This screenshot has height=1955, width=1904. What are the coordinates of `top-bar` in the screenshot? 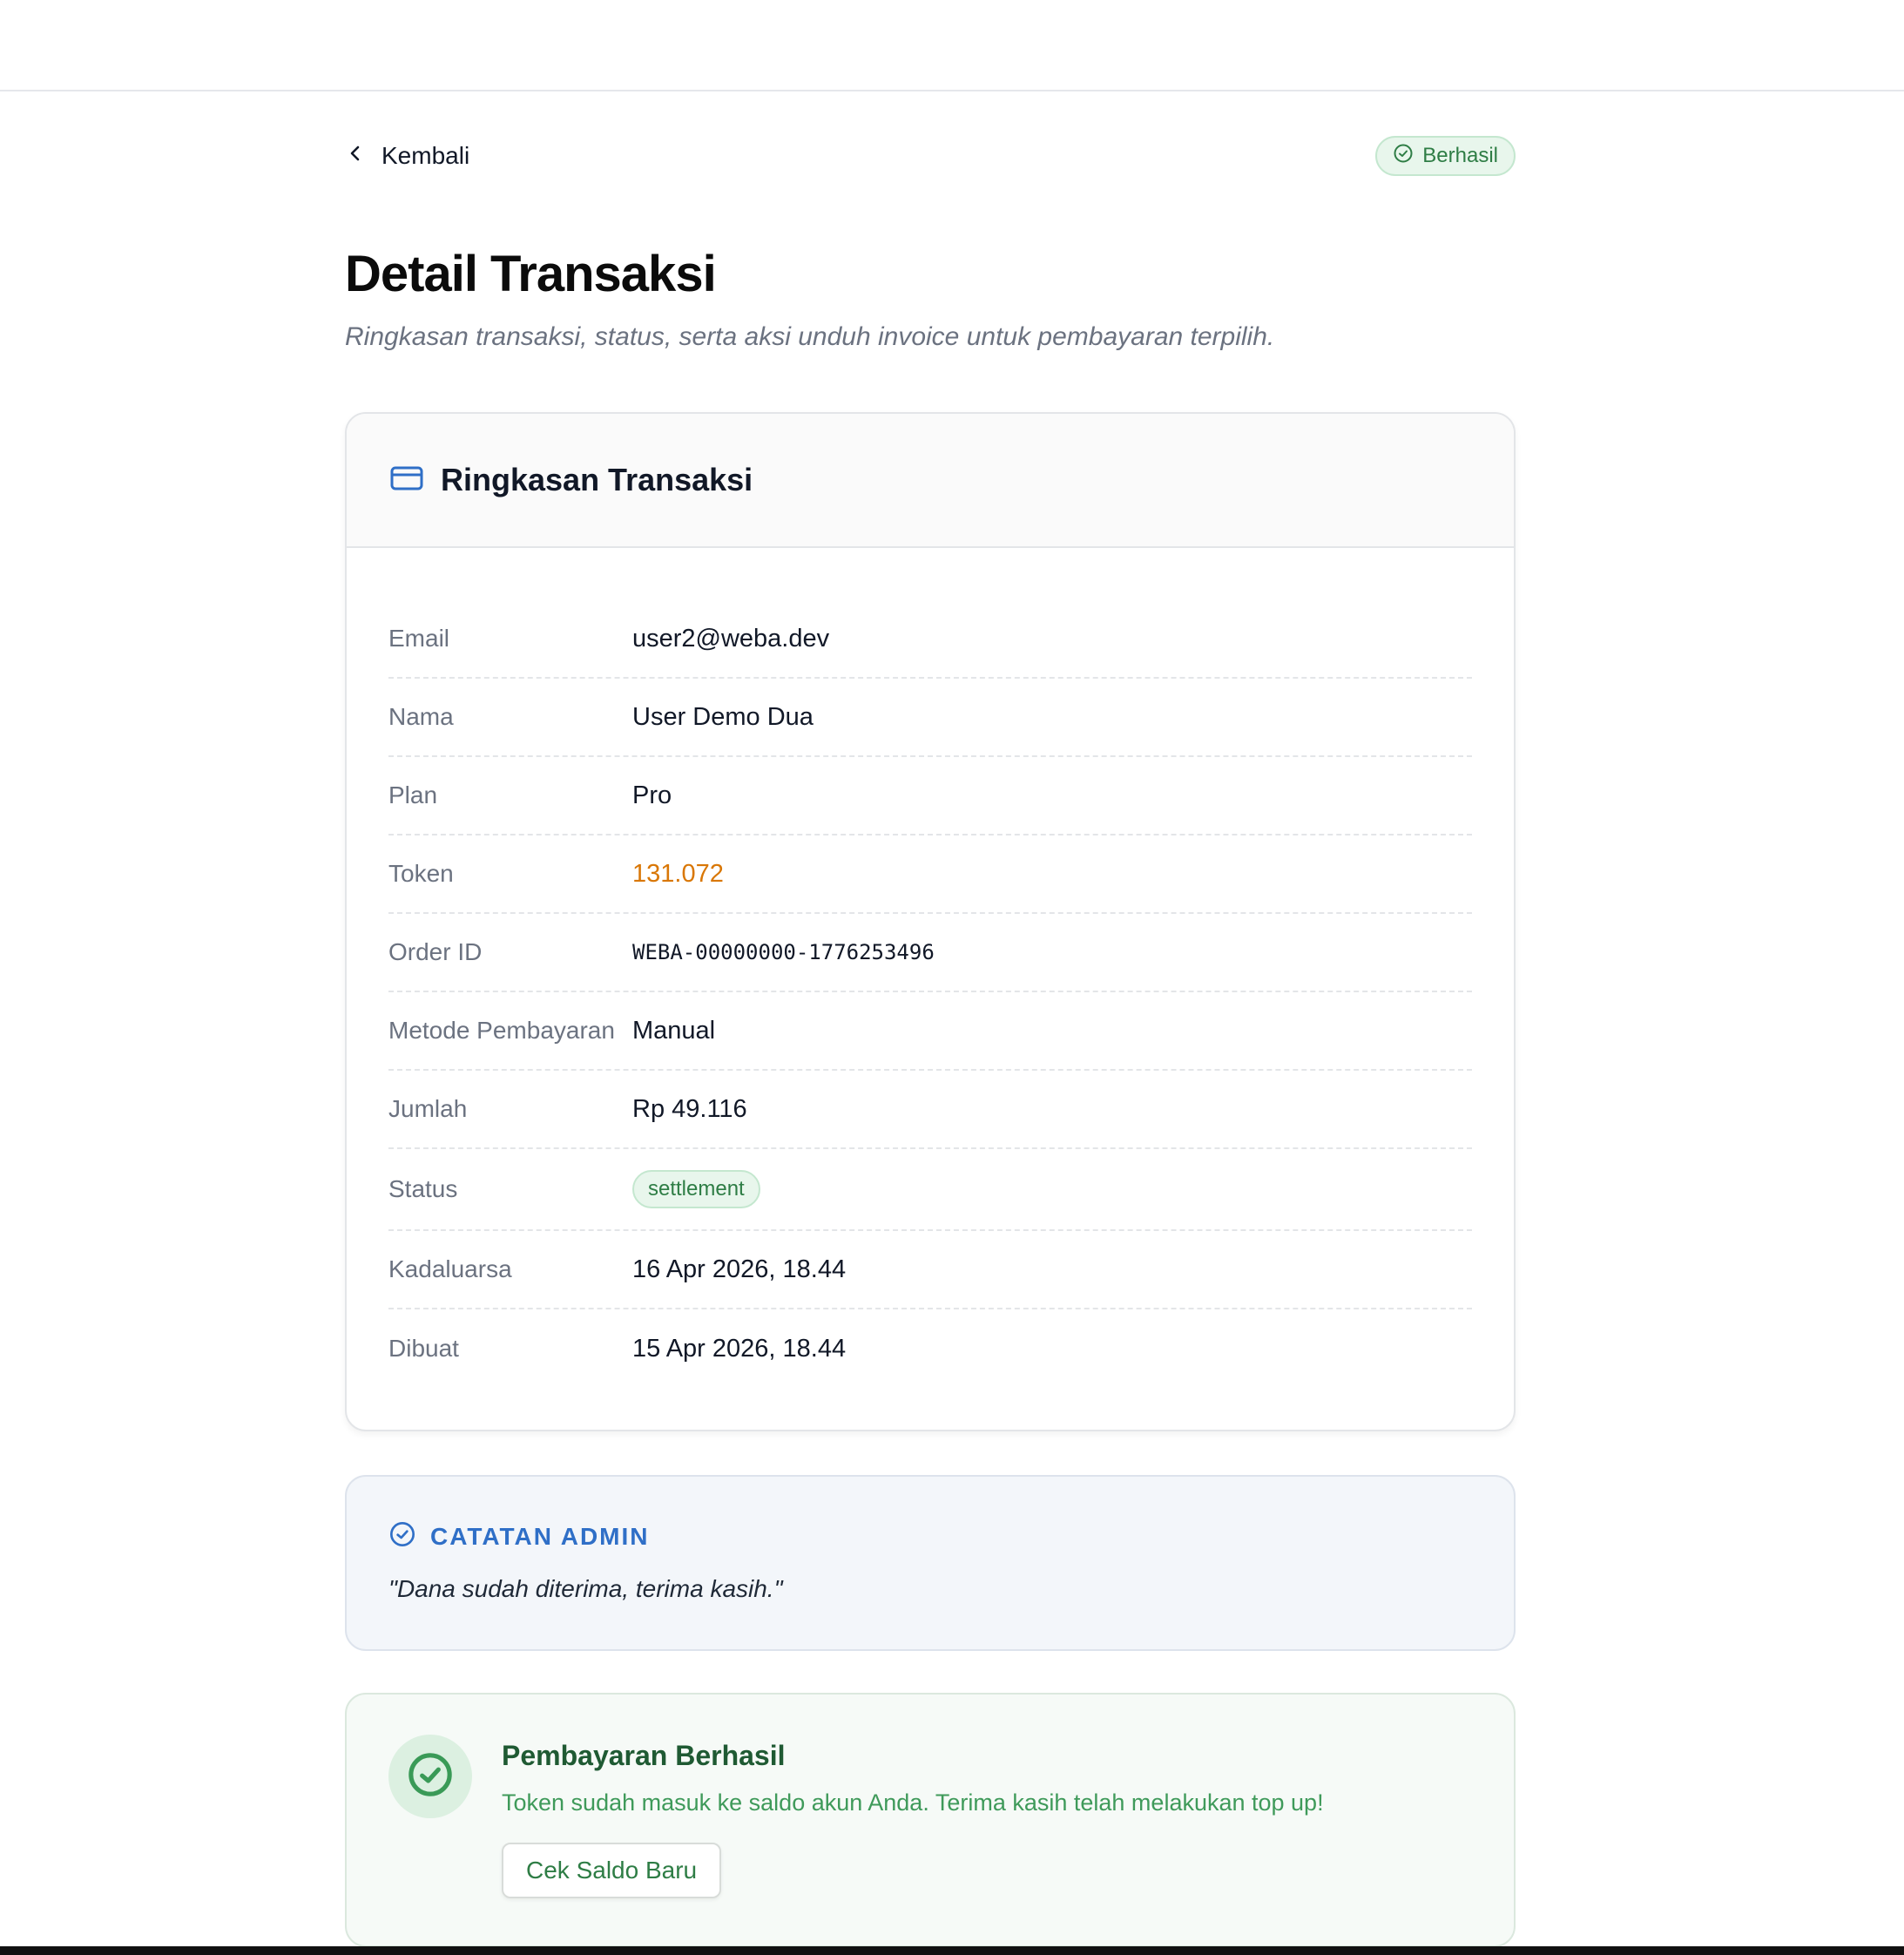 It's located at (952, 45).